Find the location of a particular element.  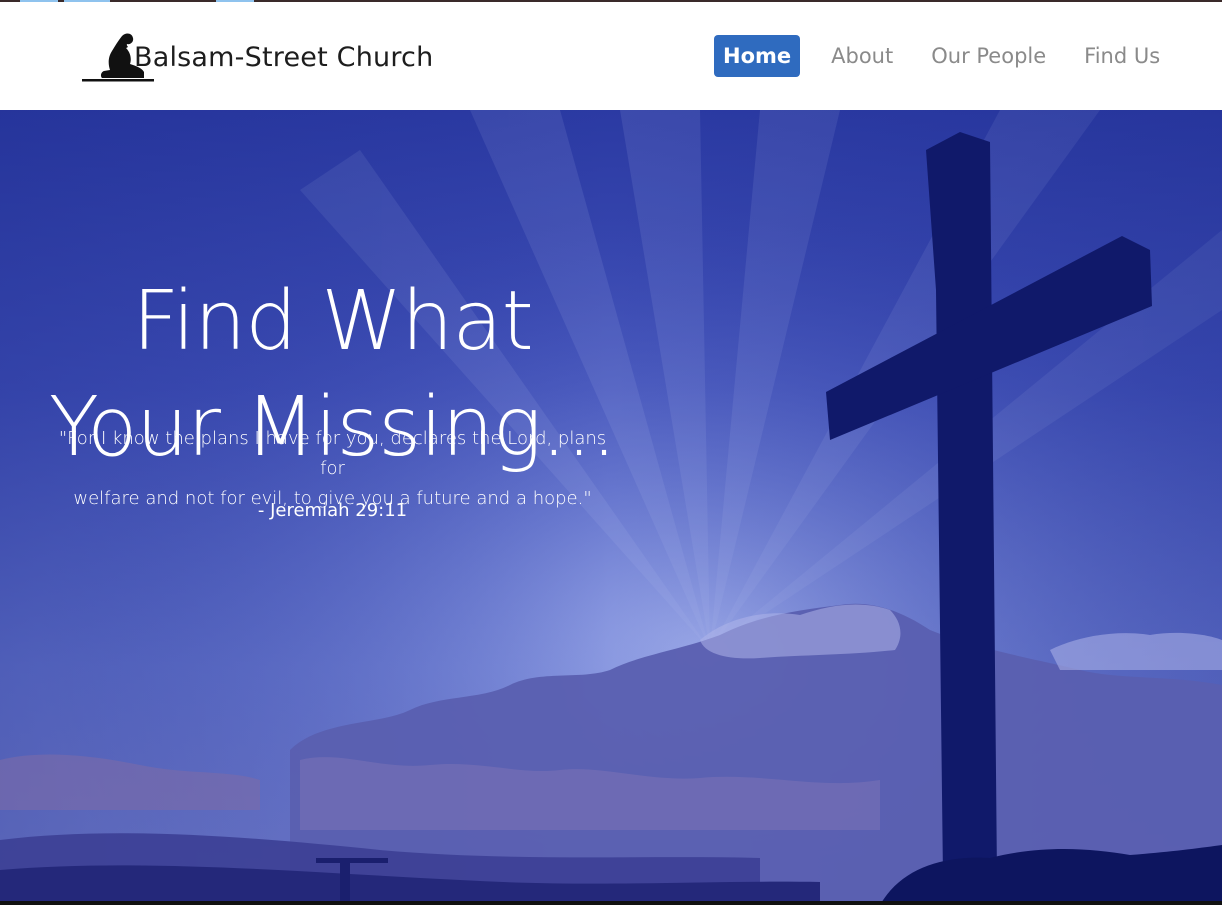

page-bottom-edge is located at coordinates (611, 903).